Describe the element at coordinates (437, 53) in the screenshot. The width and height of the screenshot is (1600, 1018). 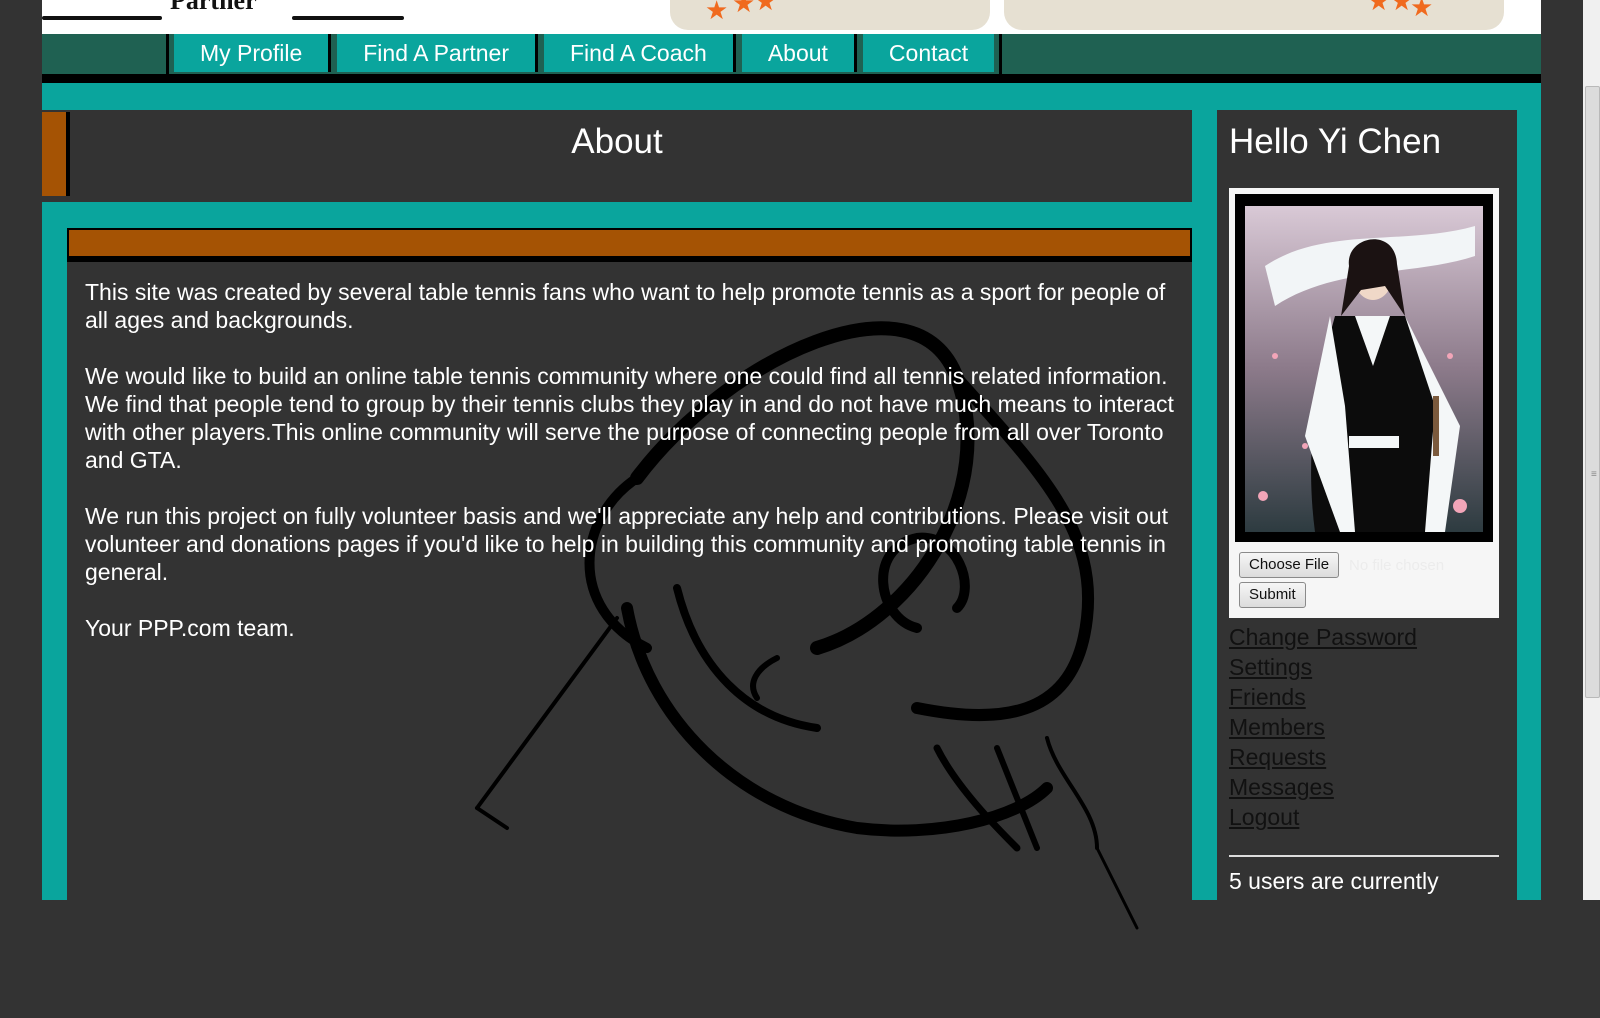
I see `nav-find-a-partner: Find A Partner` at that location.